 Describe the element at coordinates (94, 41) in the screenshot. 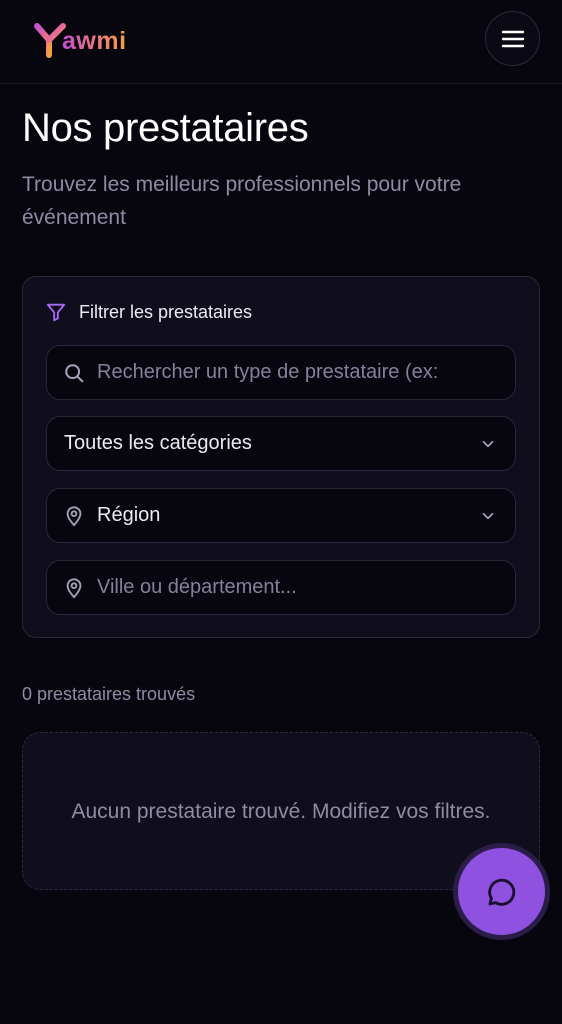

I see `logo-text: awmi` at that location.